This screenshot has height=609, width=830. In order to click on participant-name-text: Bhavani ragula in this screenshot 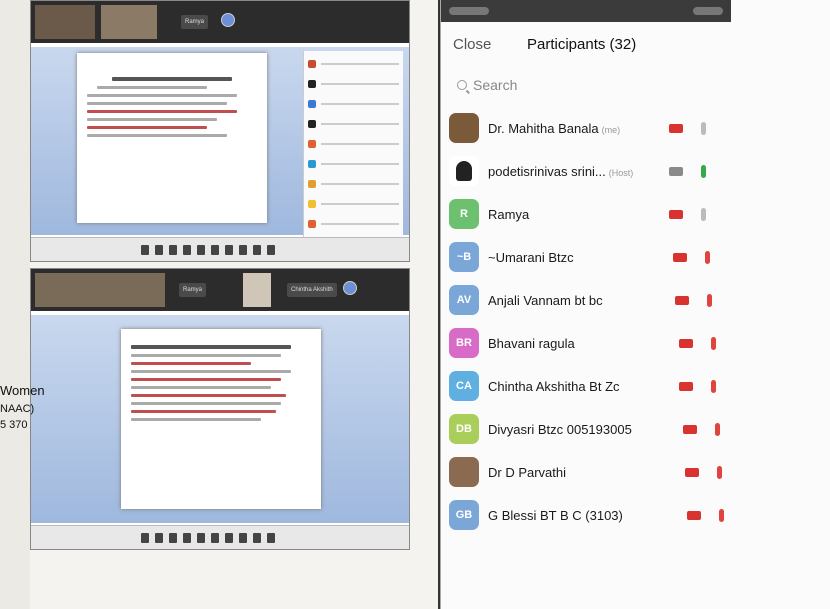, I will do `click(531, 343)`.